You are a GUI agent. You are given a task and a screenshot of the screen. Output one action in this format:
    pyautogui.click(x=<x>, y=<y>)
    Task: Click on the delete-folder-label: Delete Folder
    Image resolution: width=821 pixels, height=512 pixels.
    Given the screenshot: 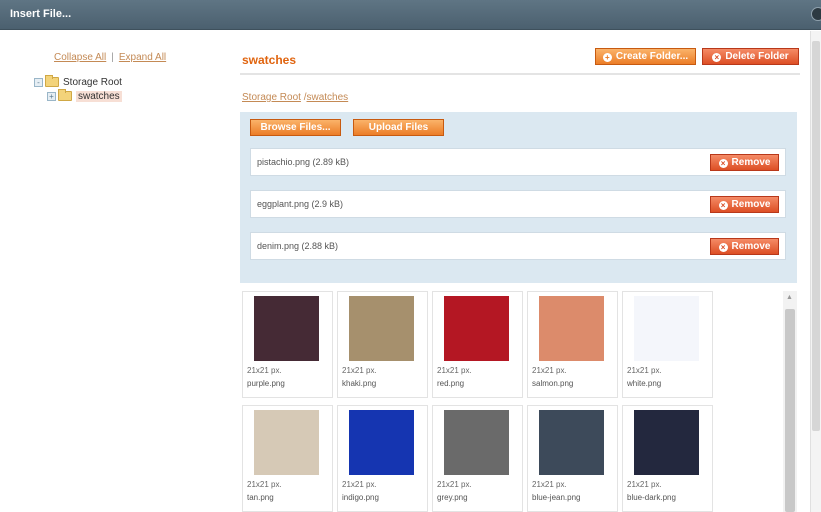 What is the action you would take?
    pyautogui.click(x=757, y=56)
    